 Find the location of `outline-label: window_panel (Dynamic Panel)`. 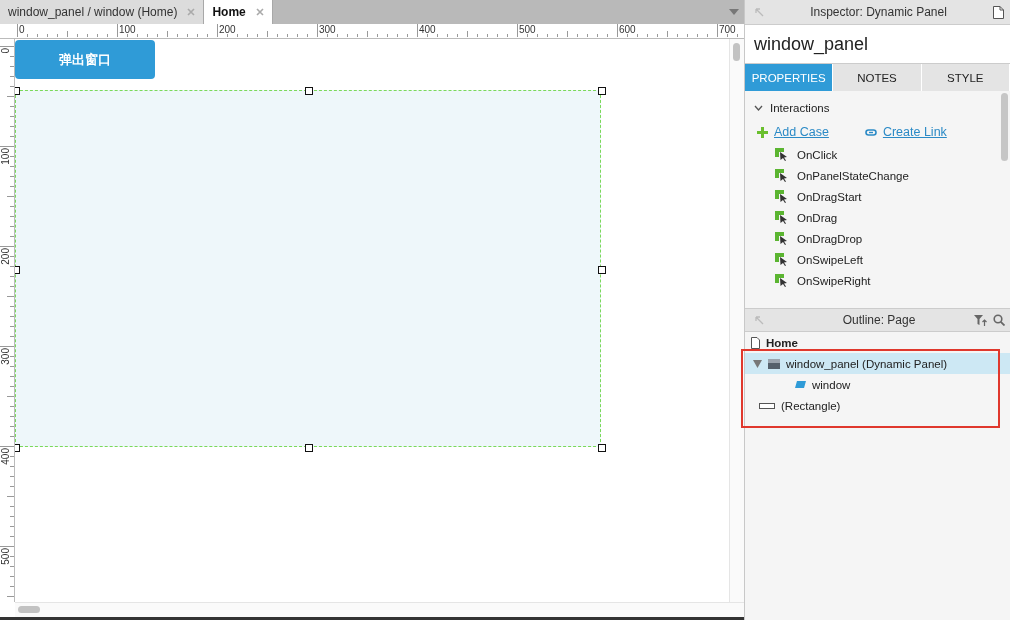

outline-label: window_panel (Dynamic Panel) is located at coordinates (867, 363).